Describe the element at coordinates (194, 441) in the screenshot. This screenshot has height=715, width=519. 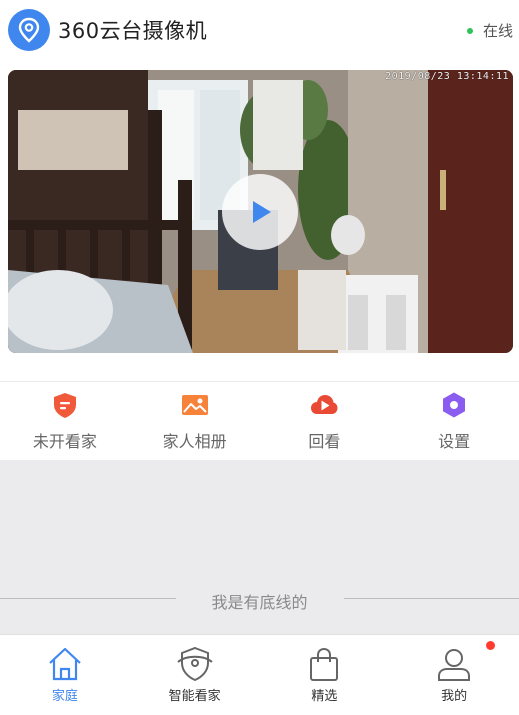
I see `feature-label: 家人相册` at that location.